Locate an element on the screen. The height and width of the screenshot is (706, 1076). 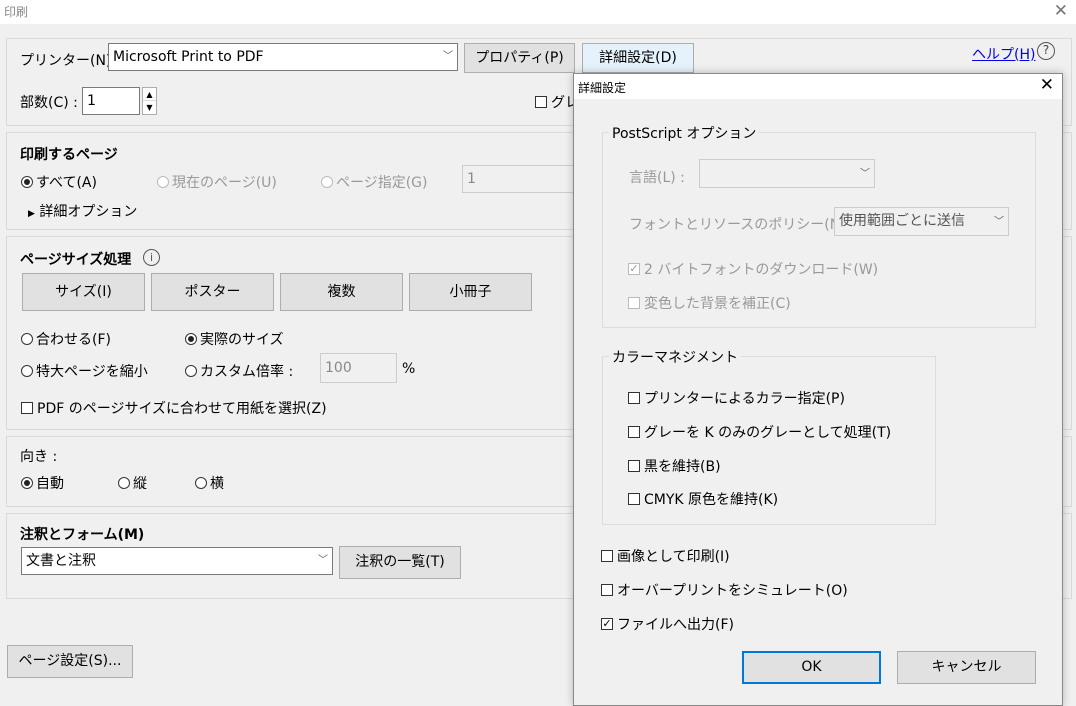
orientation-portrait-radio: 縦 is located at coordinates (132, 483).